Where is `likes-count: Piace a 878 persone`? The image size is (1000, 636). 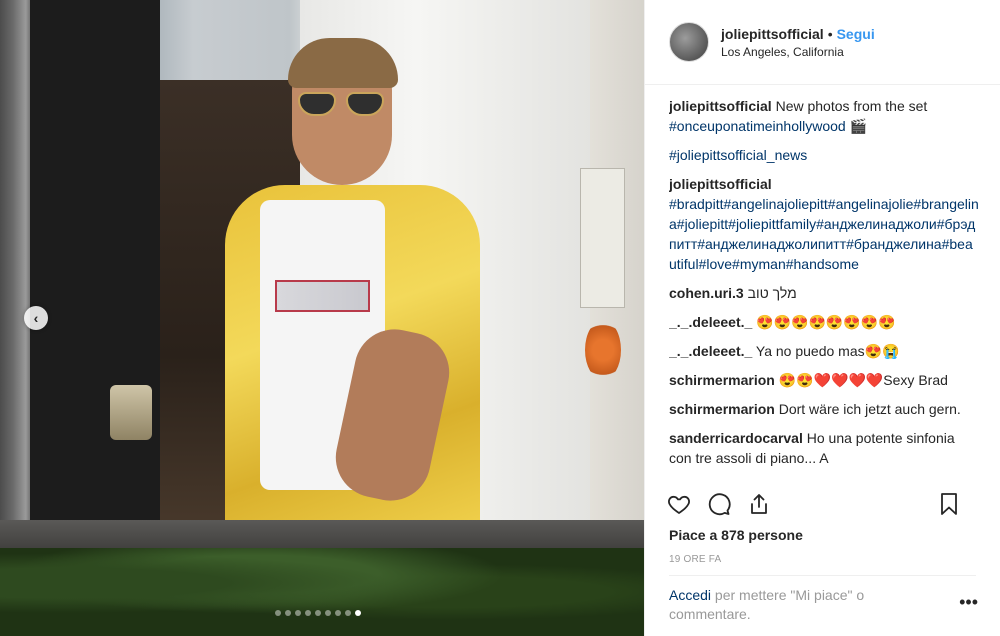
likes-count: Piace a 878 persone is located at coordinates (736, 535).